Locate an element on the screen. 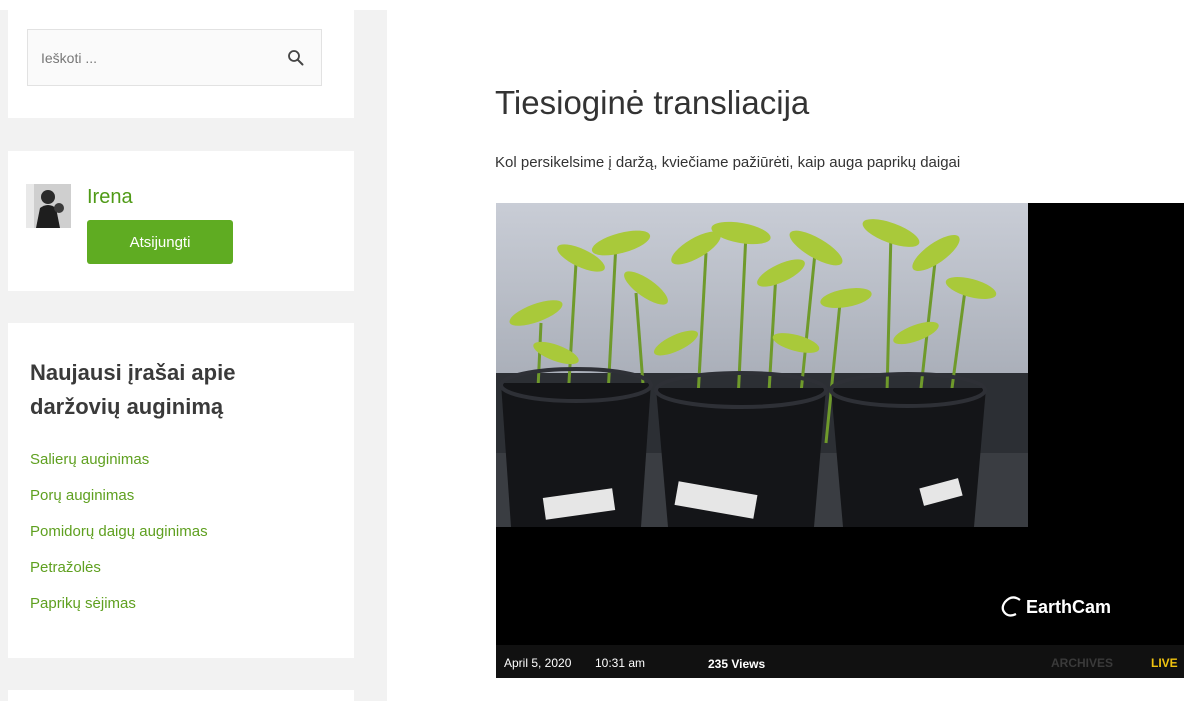 The height and width of the screenshot is (701, 1184). logout-button: Atsijungti is located at coordinates (160, 242).